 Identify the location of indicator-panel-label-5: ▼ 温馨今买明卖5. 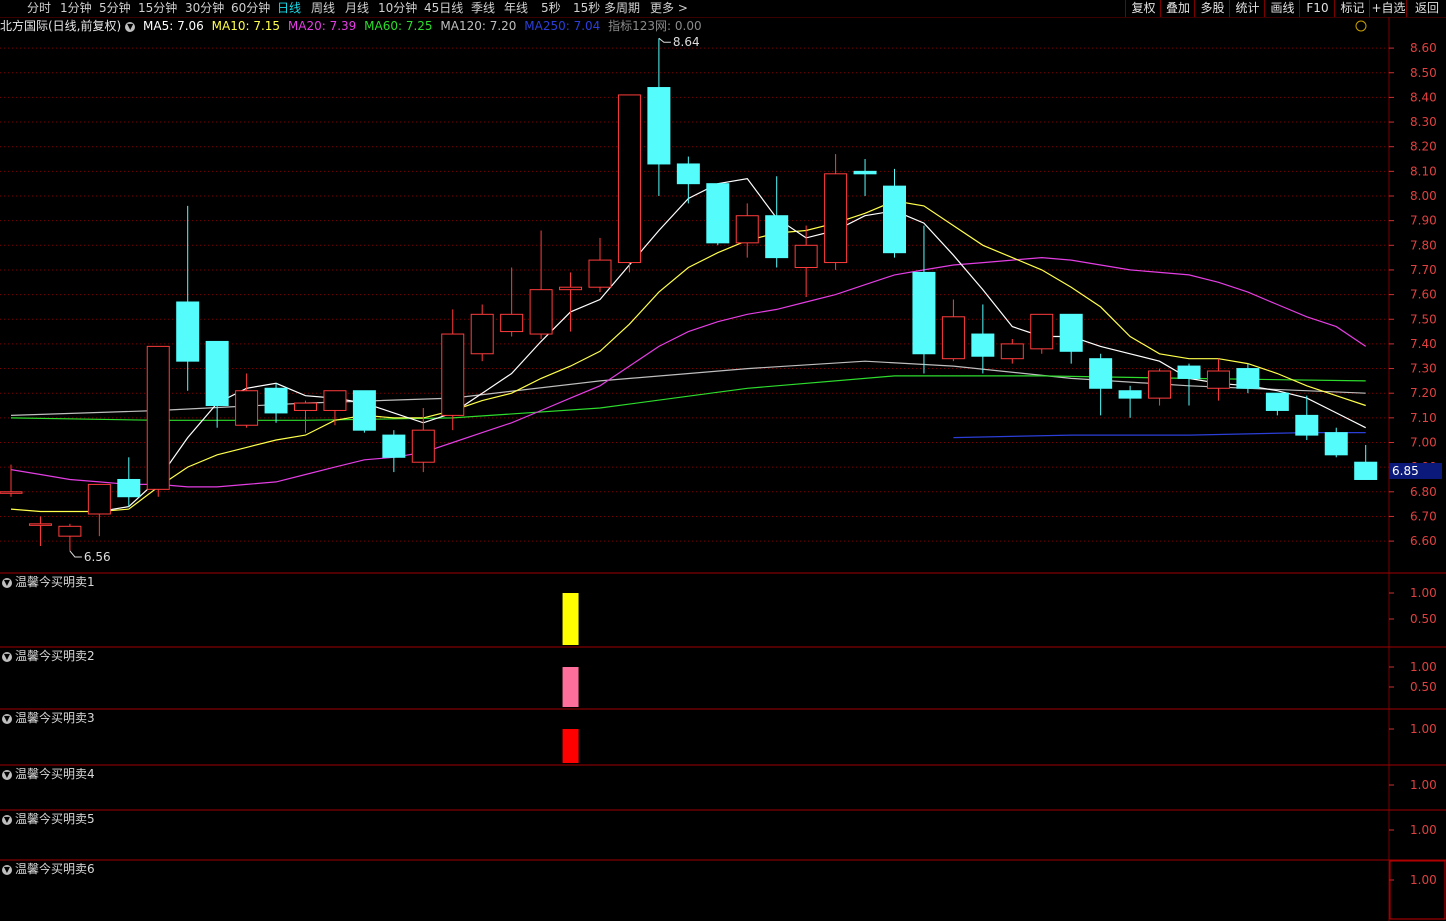
(48, 819).